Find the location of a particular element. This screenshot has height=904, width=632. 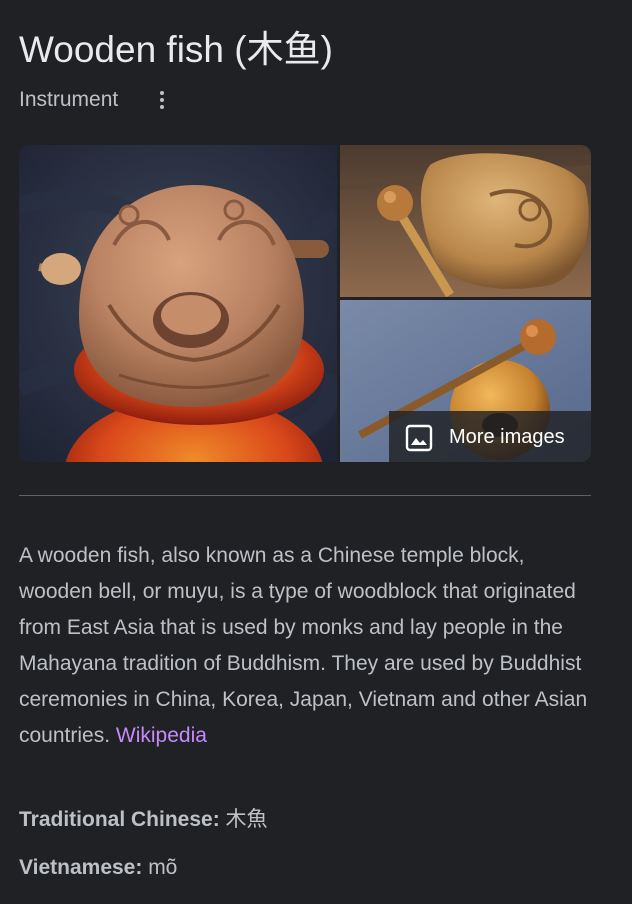

fact-vietnamese: Vietnamese: mõ is located at coordinates (98, 868).